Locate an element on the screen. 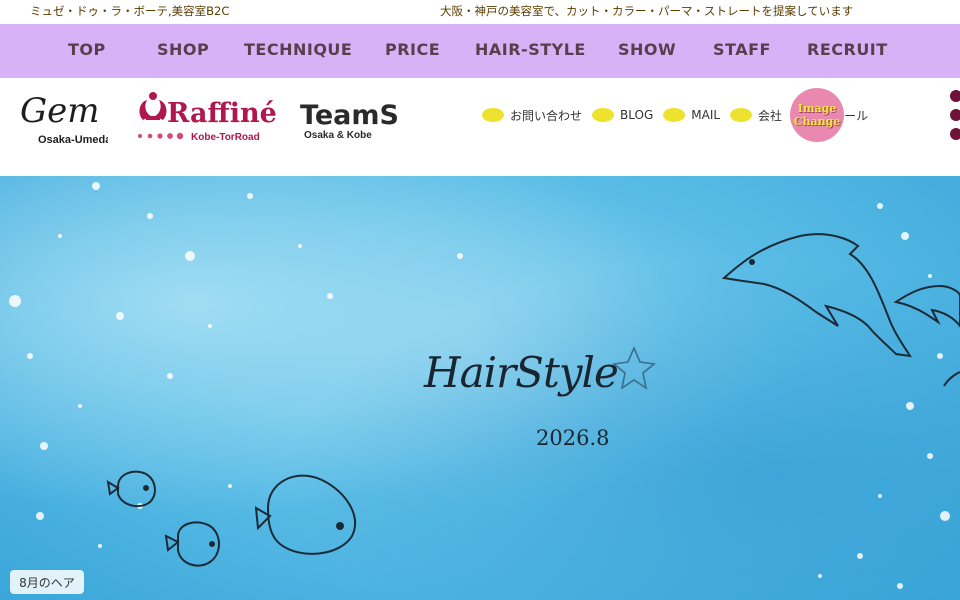 This screenshot has width=960, height=600. gem-logo-sub: Osaka-Umeda is located at coordinates (73, 140).